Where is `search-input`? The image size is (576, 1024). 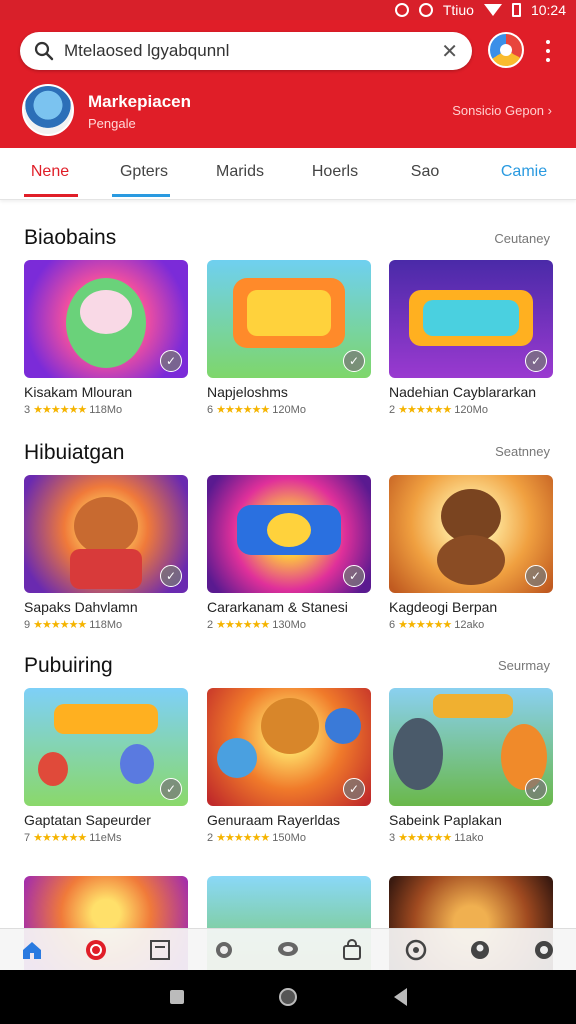 search-input is located at coordinates (250, 51).